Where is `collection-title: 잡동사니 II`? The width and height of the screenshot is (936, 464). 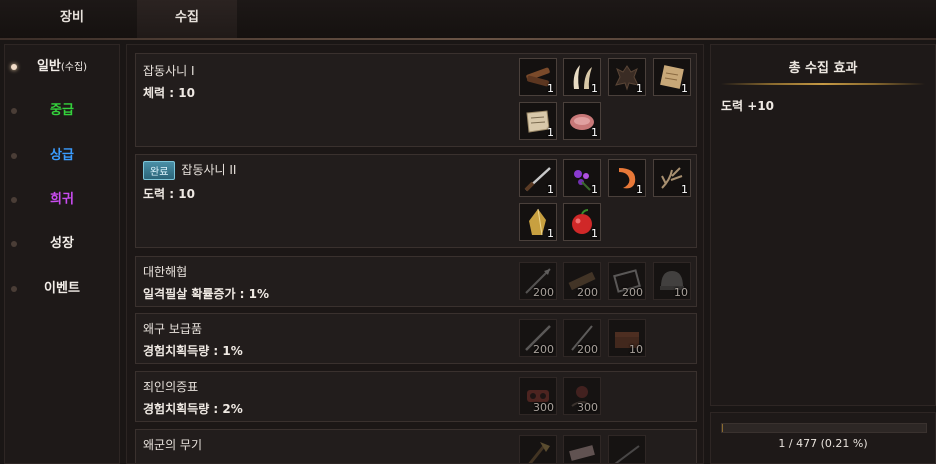 collection-title: 잡동사니 II is located at coordinates (208, 170).